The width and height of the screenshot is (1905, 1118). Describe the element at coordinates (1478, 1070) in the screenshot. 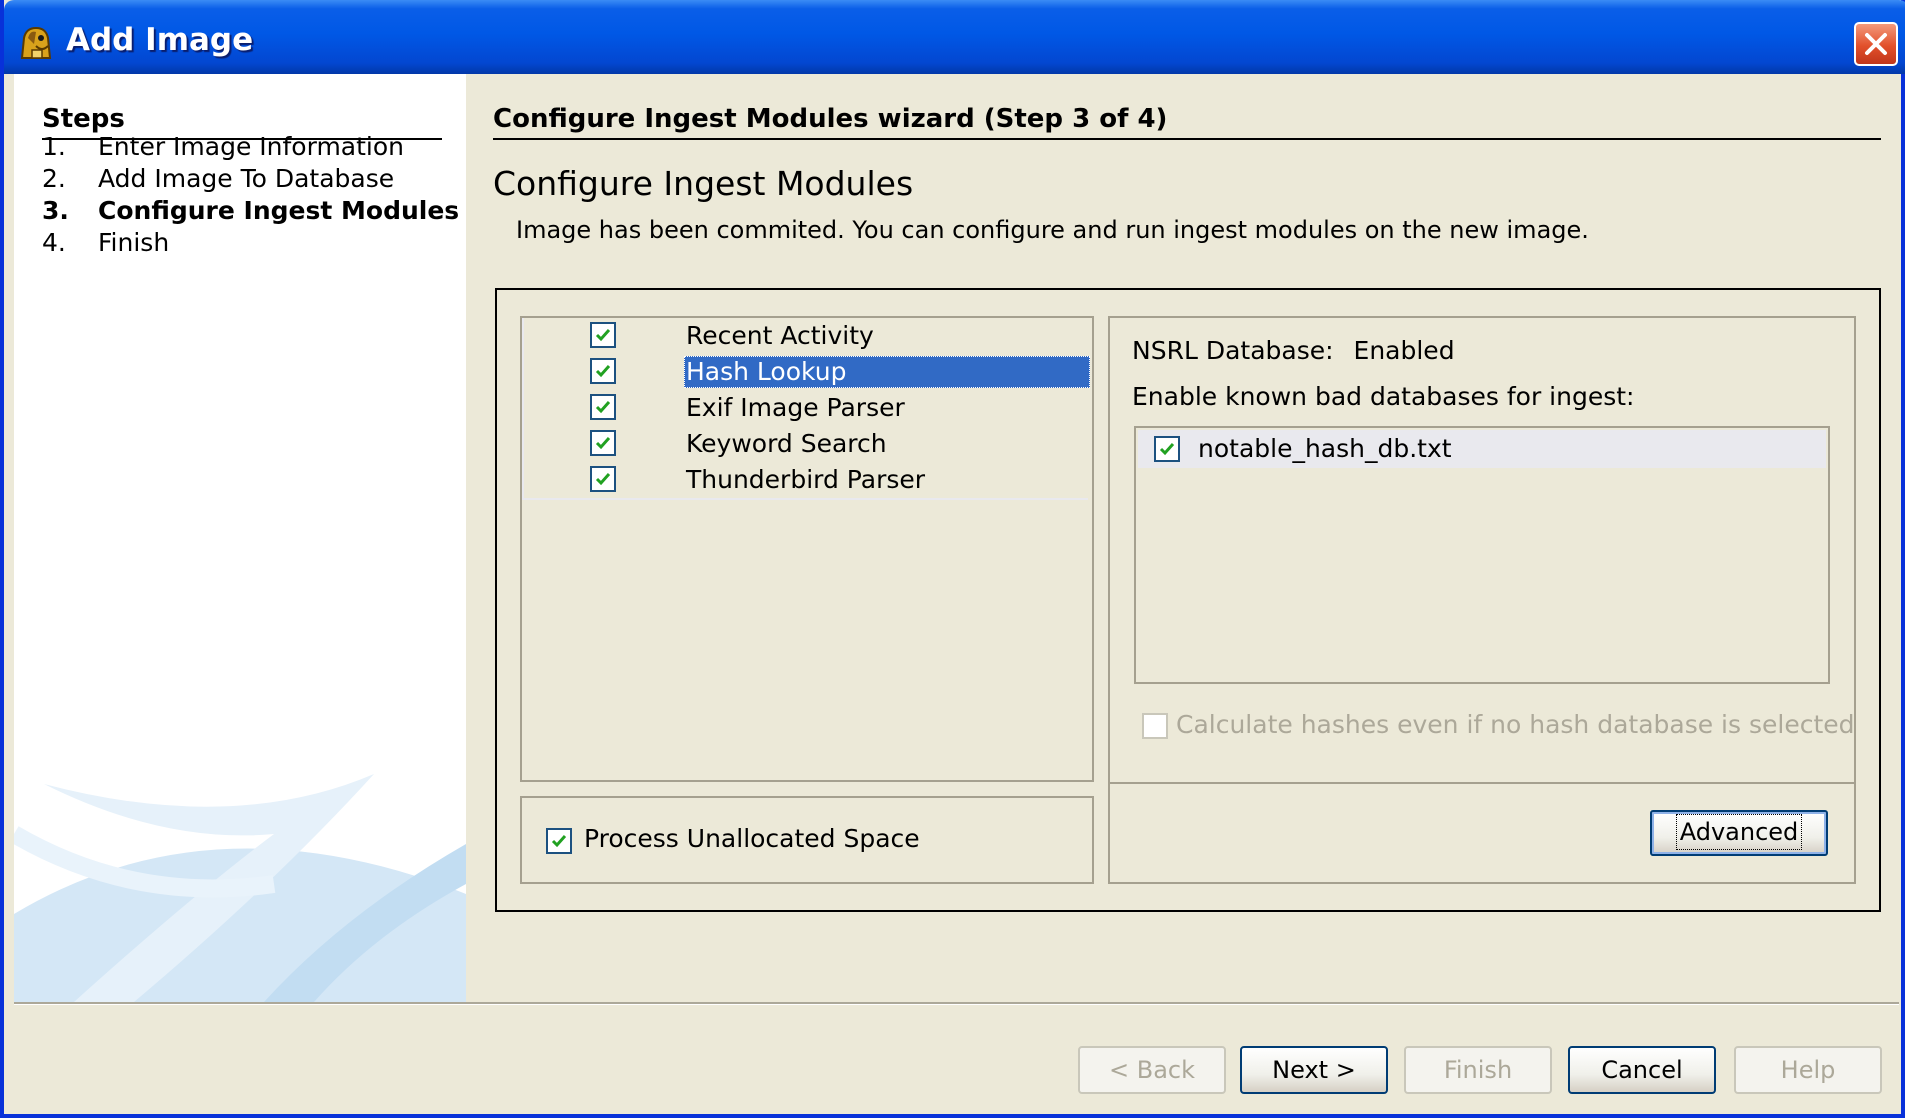

I see `finish-button: Finish` at that location.